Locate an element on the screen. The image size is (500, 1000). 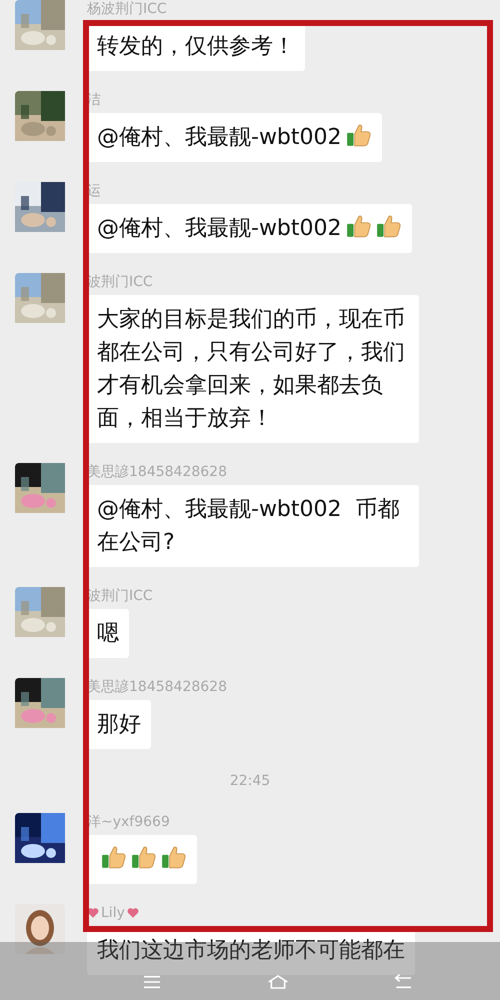
message-bubble: @俺村、我最靓-wbt002 币都在公司? is located at coordinates (253, 526).